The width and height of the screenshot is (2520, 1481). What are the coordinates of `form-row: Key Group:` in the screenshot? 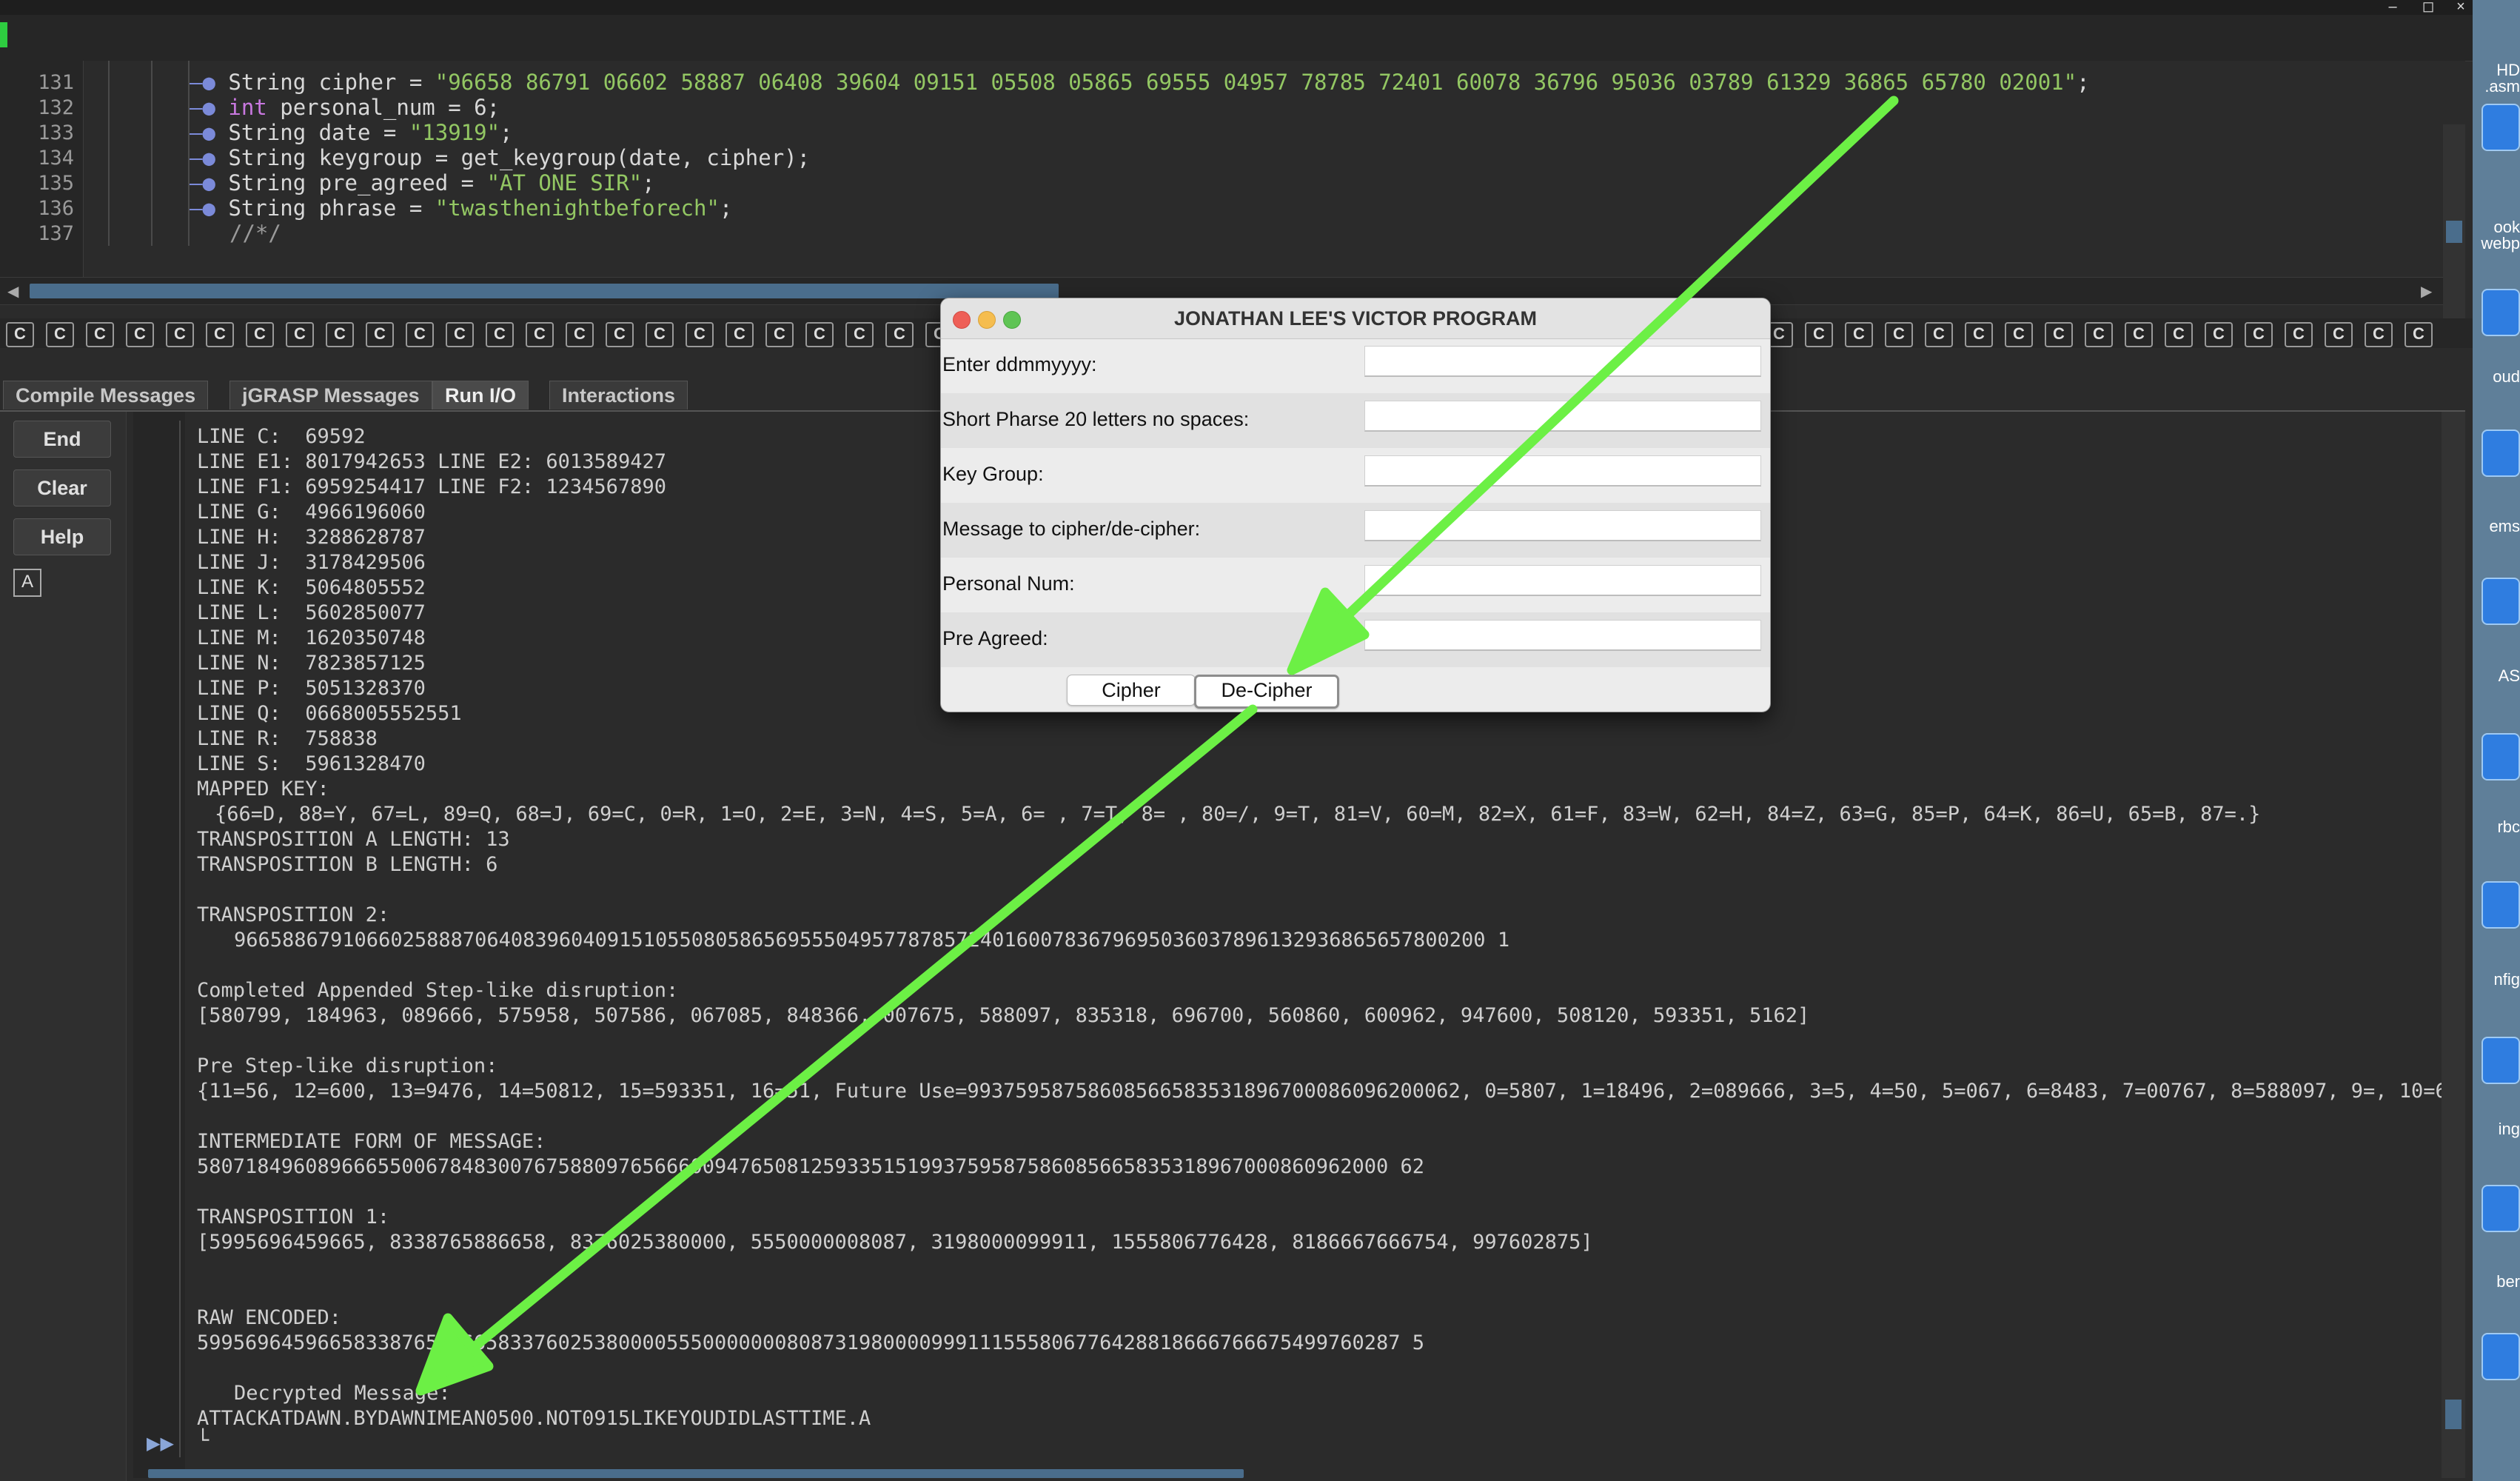 It's located at (1356, 476).